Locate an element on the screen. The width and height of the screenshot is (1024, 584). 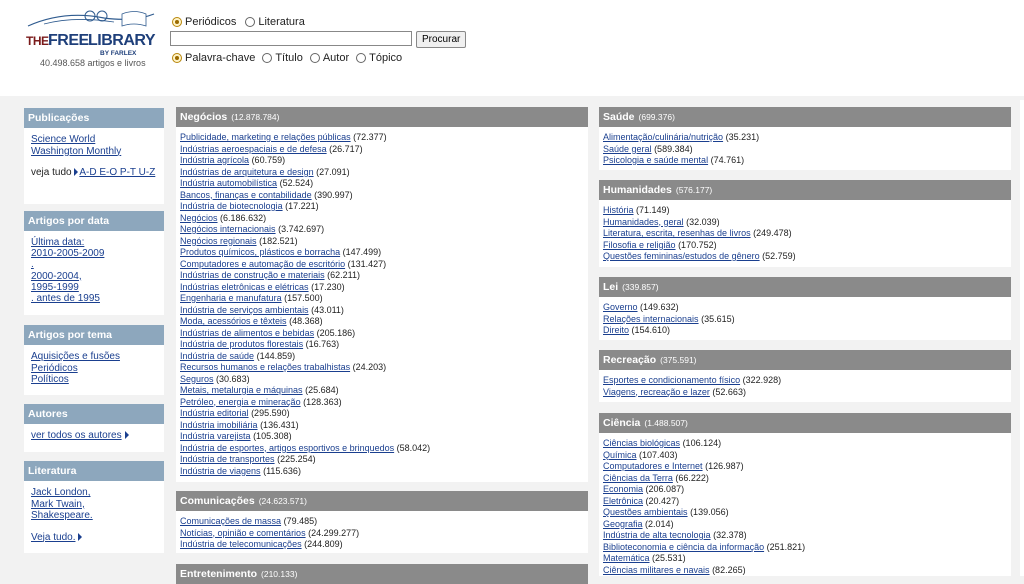
subcategory-link: Indústrias eletrônicas e elétricas is located at coordinates (244, 287).